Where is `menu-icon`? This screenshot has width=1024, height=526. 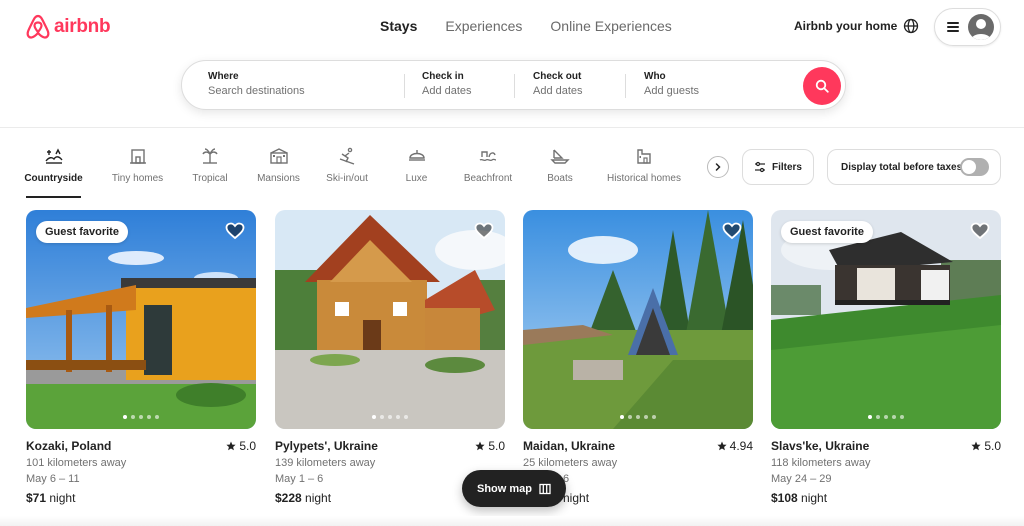
menu-icon is located at coordinates (953, 27).